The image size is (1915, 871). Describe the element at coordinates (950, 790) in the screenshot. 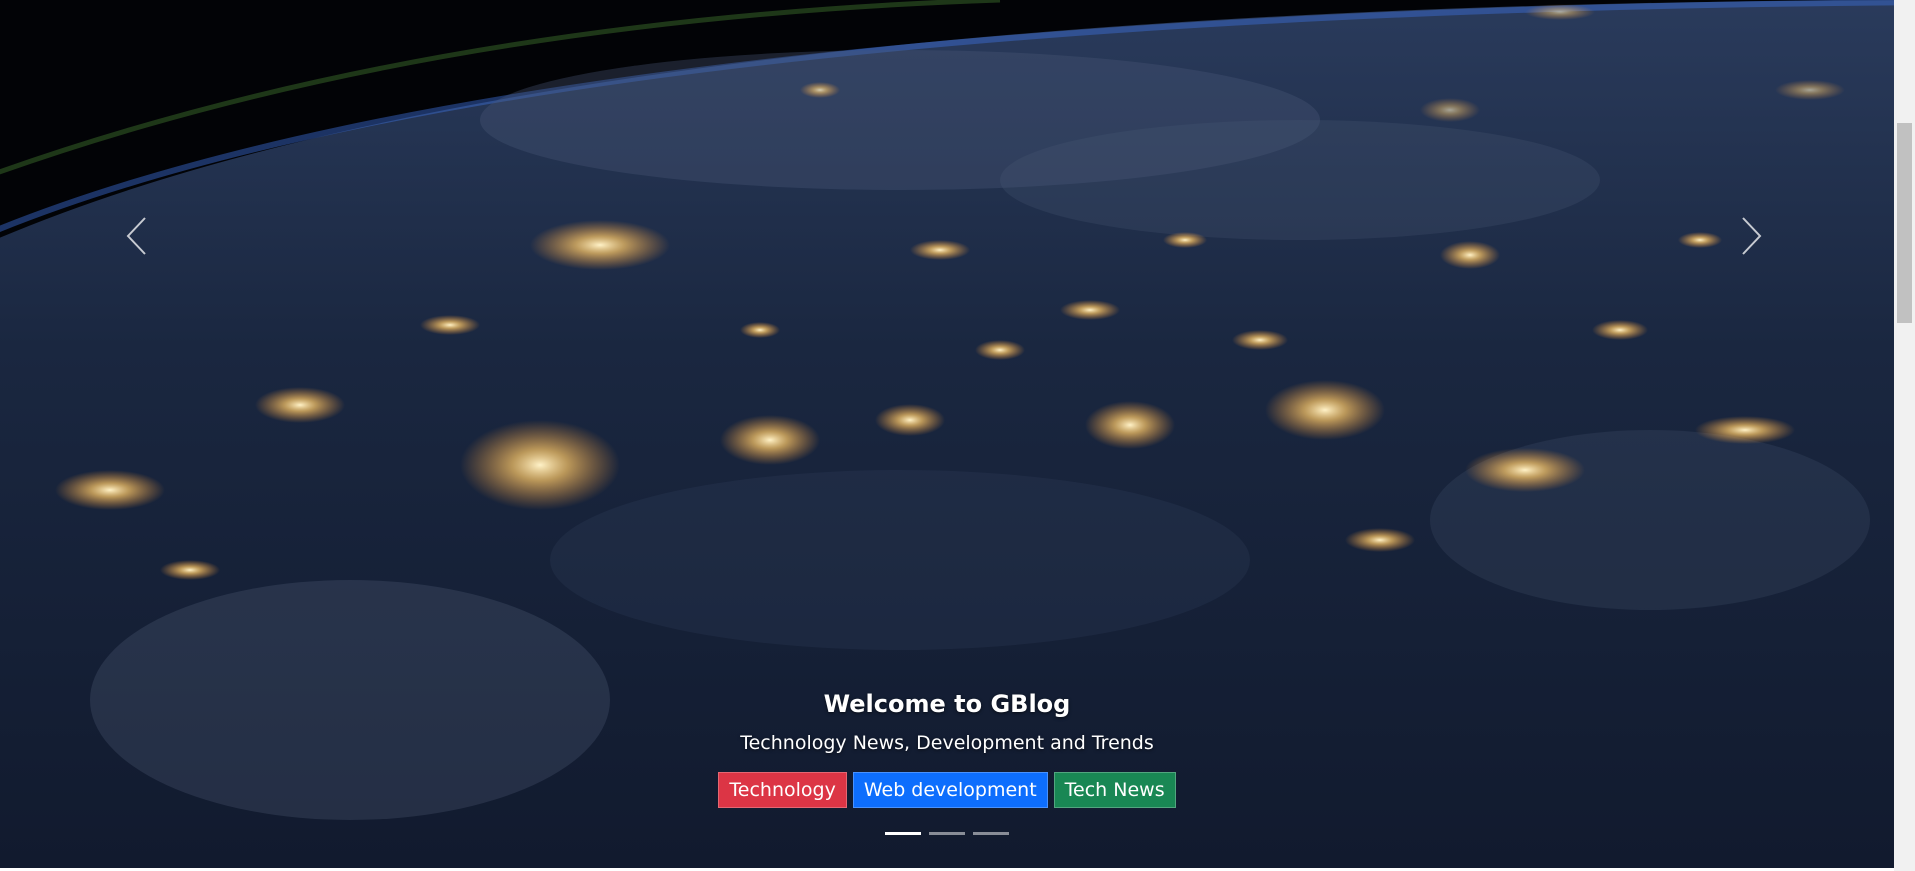

I see `tag-web-development: Web development` at that location.